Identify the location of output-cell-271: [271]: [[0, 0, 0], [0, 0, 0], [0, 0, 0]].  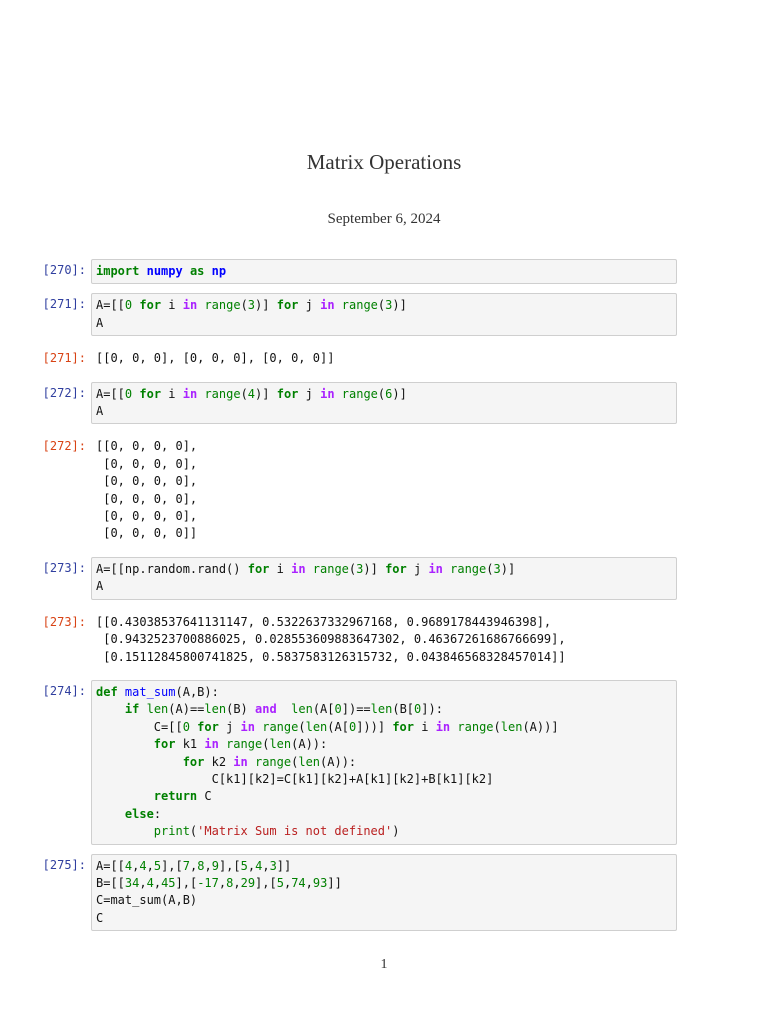
(384, 358).